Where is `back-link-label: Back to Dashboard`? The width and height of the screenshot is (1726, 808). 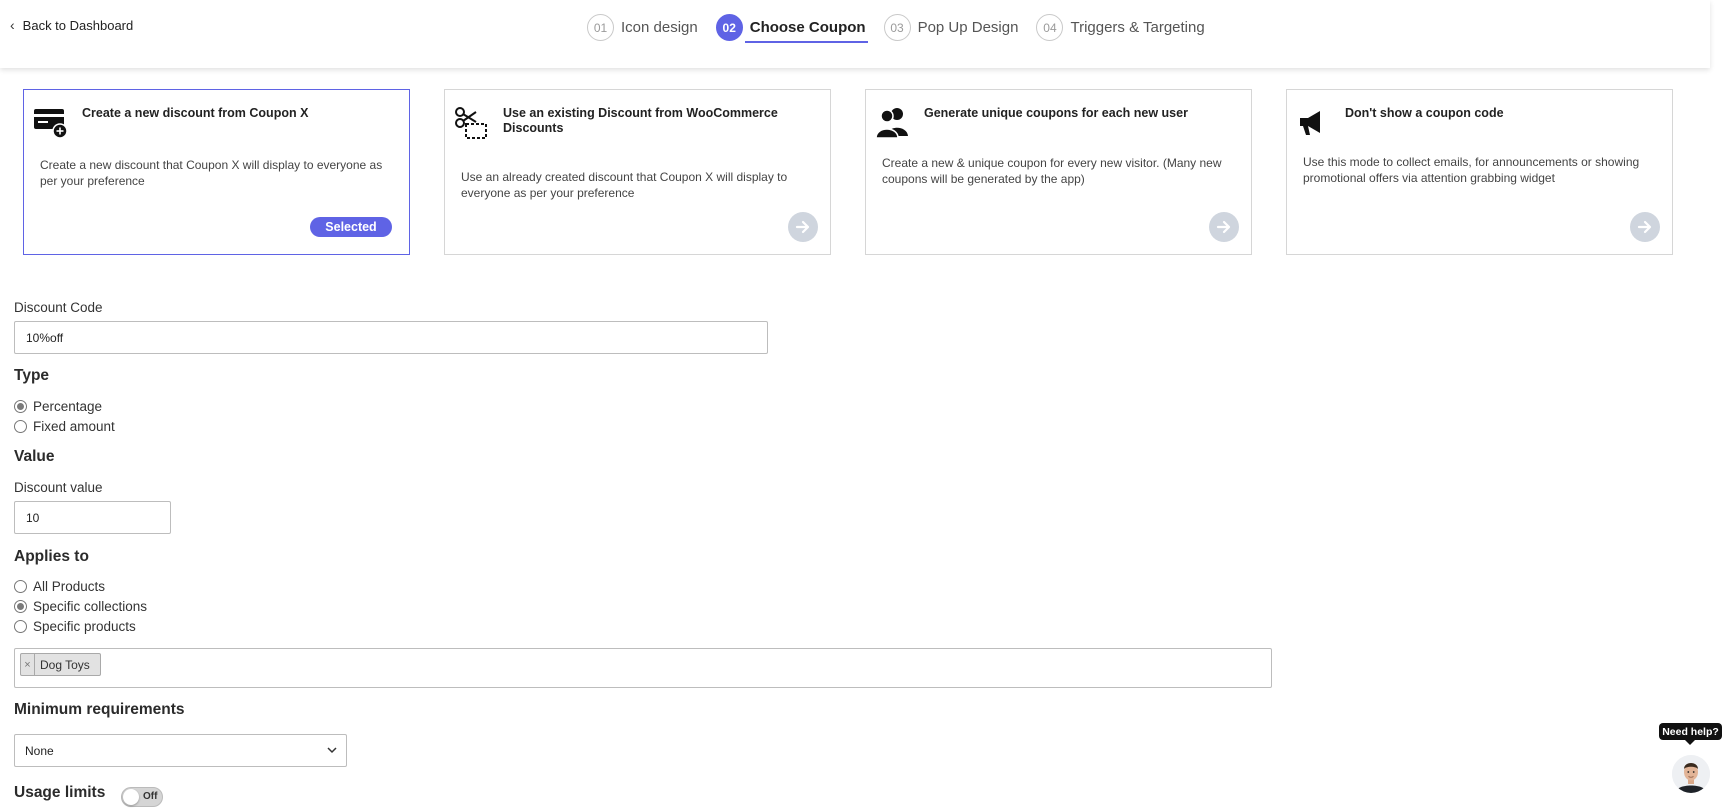 back-link-label: Back to Dashboard is located at coordinates (78, 25).